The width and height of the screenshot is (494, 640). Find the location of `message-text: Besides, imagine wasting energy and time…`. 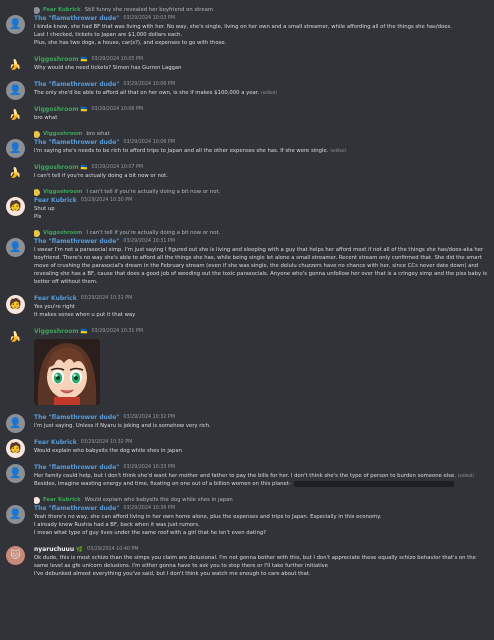

message-text: Besides, imagine wasting energy and time… is located at coordinates (162, 484).